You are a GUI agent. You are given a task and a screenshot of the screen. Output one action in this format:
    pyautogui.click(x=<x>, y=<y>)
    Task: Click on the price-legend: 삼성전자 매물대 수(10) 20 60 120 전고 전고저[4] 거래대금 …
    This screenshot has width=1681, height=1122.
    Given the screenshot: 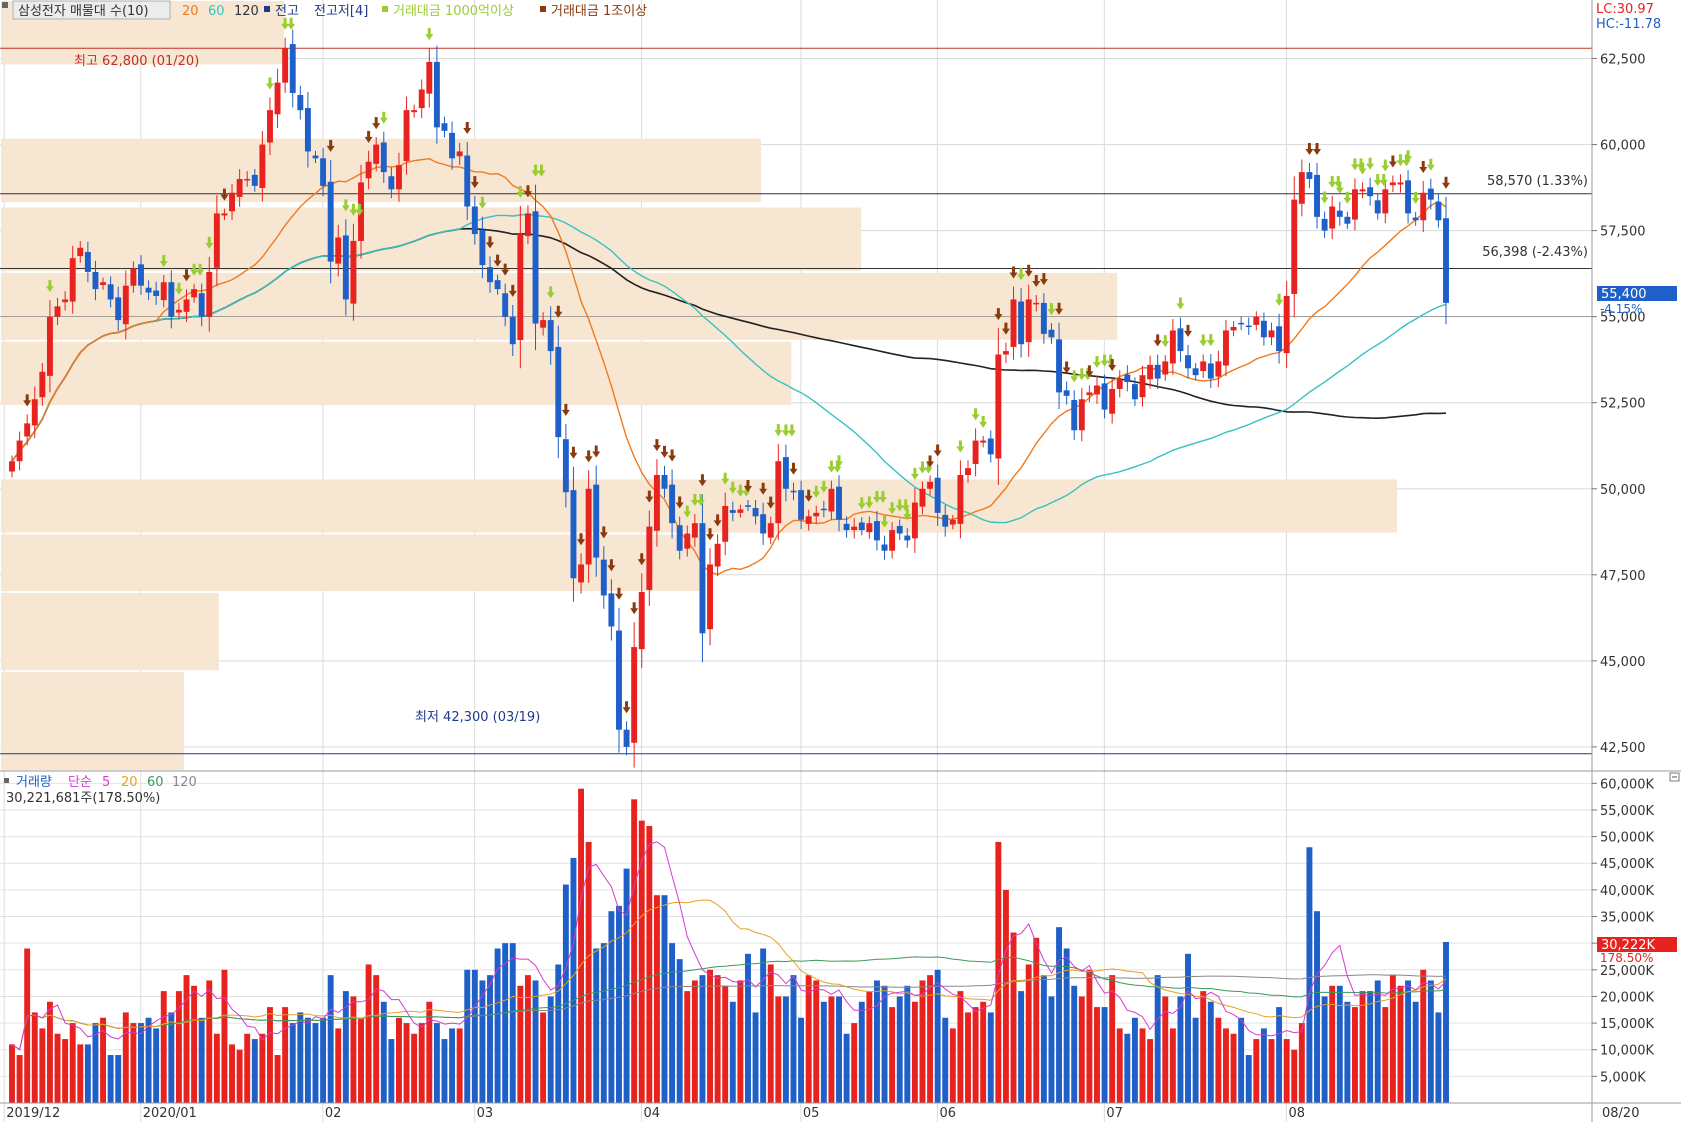 What is the action you would take?
    pyautogui.click(x=324, y=10)
    